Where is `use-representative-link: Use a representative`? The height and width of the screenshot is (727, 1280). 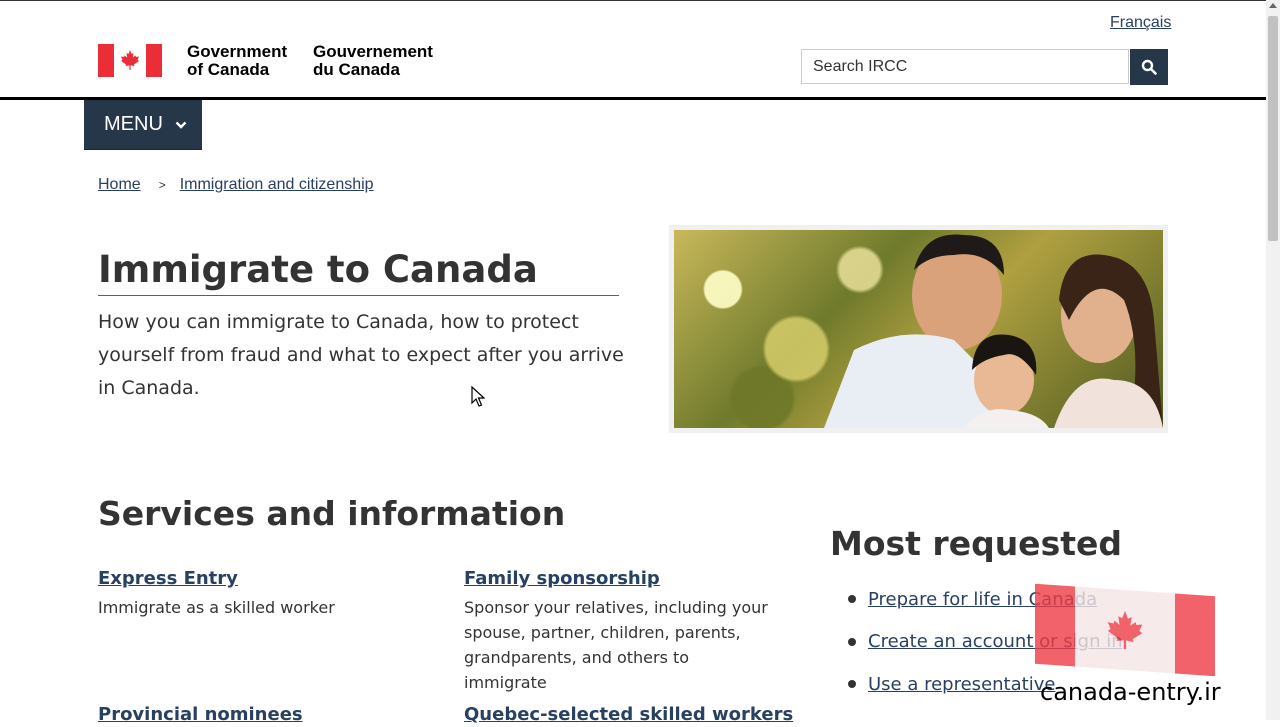
use-representative-link: Use a representative is located at coordinates (961, 684).